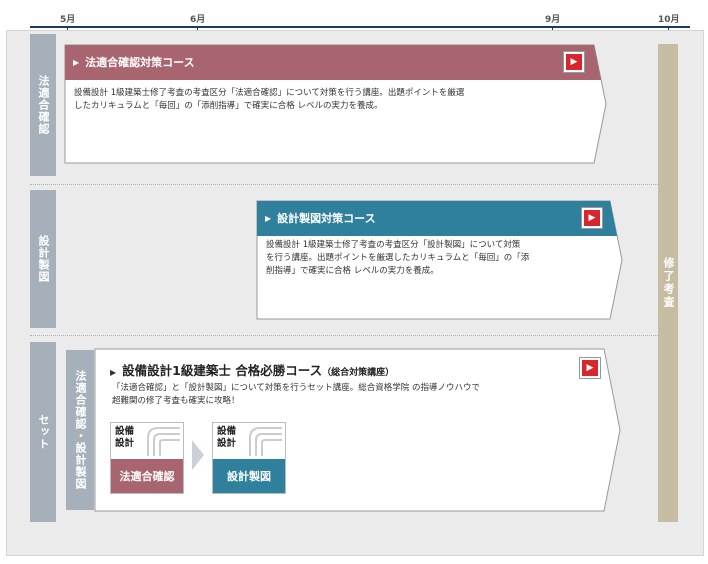  What do you see at coordinates (222, 370) in the screenshot?
I see `set-title-text: 設備設計1級建築士 合格必勝コース` at bounding box center [222, 370].